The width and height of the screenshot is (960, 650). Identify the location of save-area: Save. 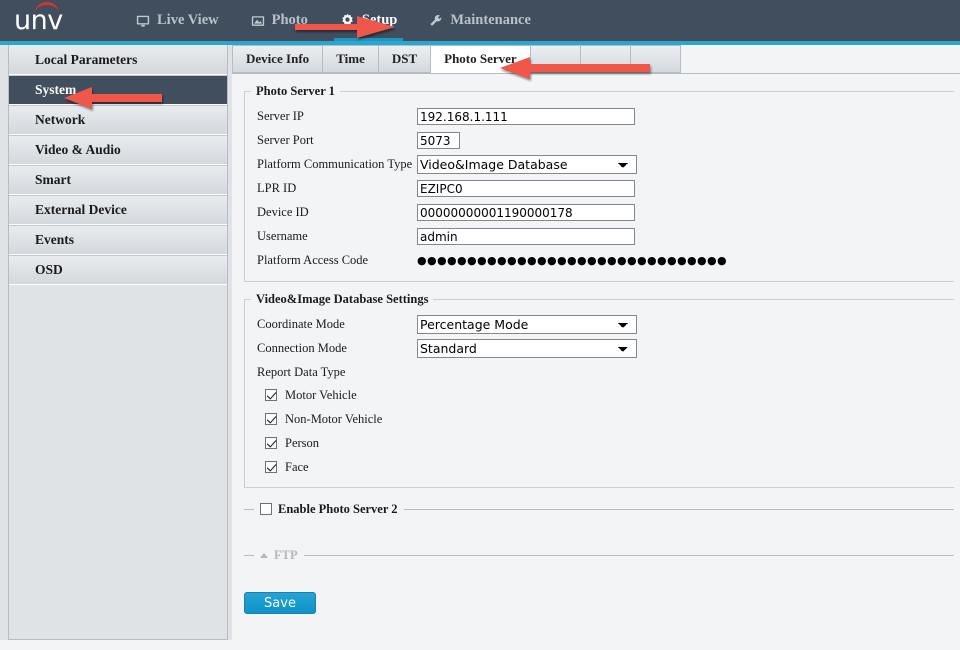
(602, 603).